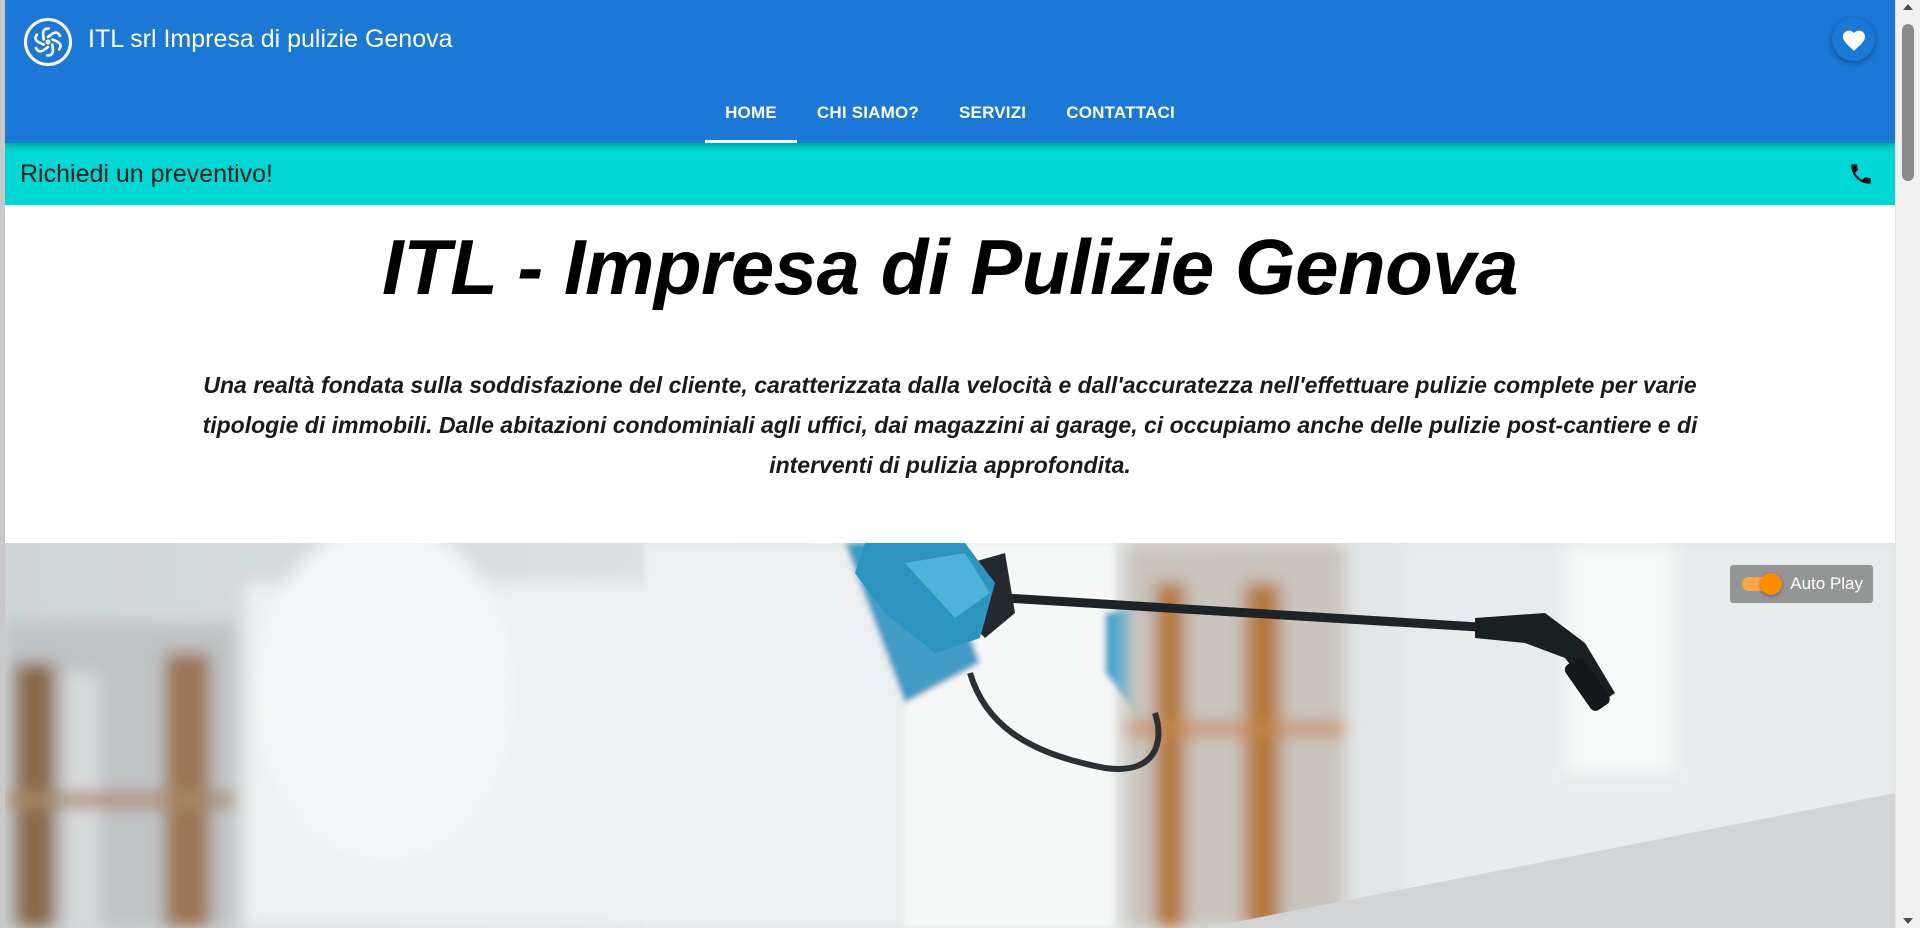 The height and width of the screenshot is (928, 1920). What do you see at coordinates (1826, 583) in the screenshot?
I see `autoplay-label: Auto Play` at bounding box center [1826, 583].